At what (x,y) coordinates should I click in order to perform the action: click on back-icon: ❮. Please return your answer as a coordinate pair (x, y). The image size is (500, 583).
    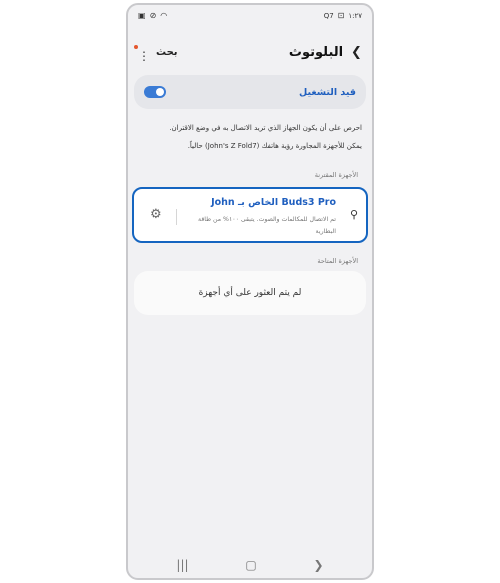
    Looking at the image, I should click on (356, 52).